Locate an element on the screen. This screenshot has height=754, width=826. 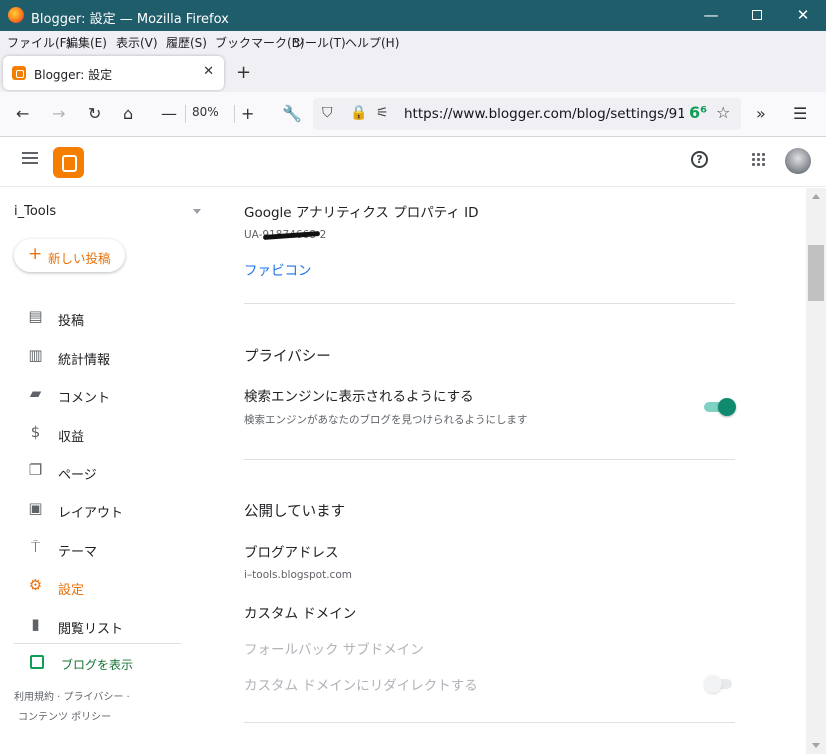
blog-selector: i_Tools is located at coordinates (35, 211).